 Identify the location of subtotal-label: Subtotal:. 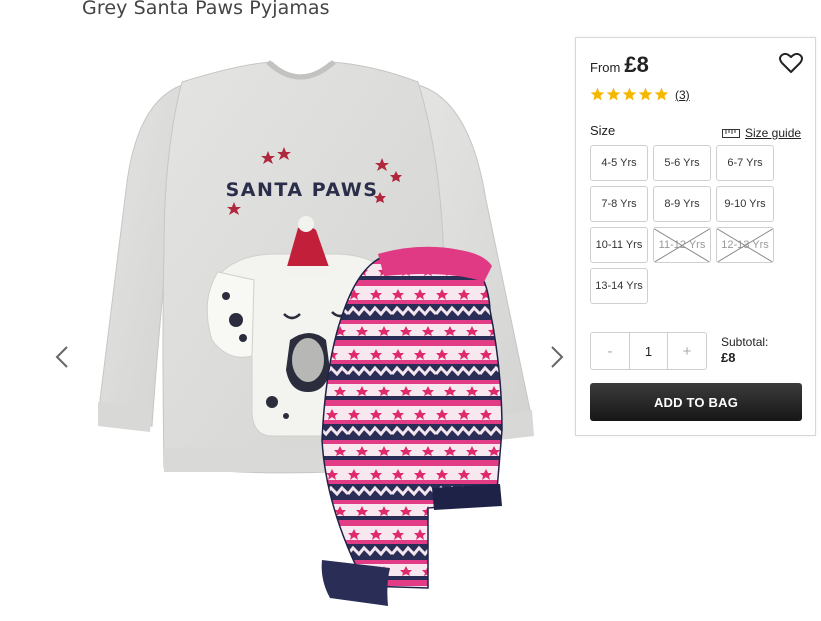
(745, 342).